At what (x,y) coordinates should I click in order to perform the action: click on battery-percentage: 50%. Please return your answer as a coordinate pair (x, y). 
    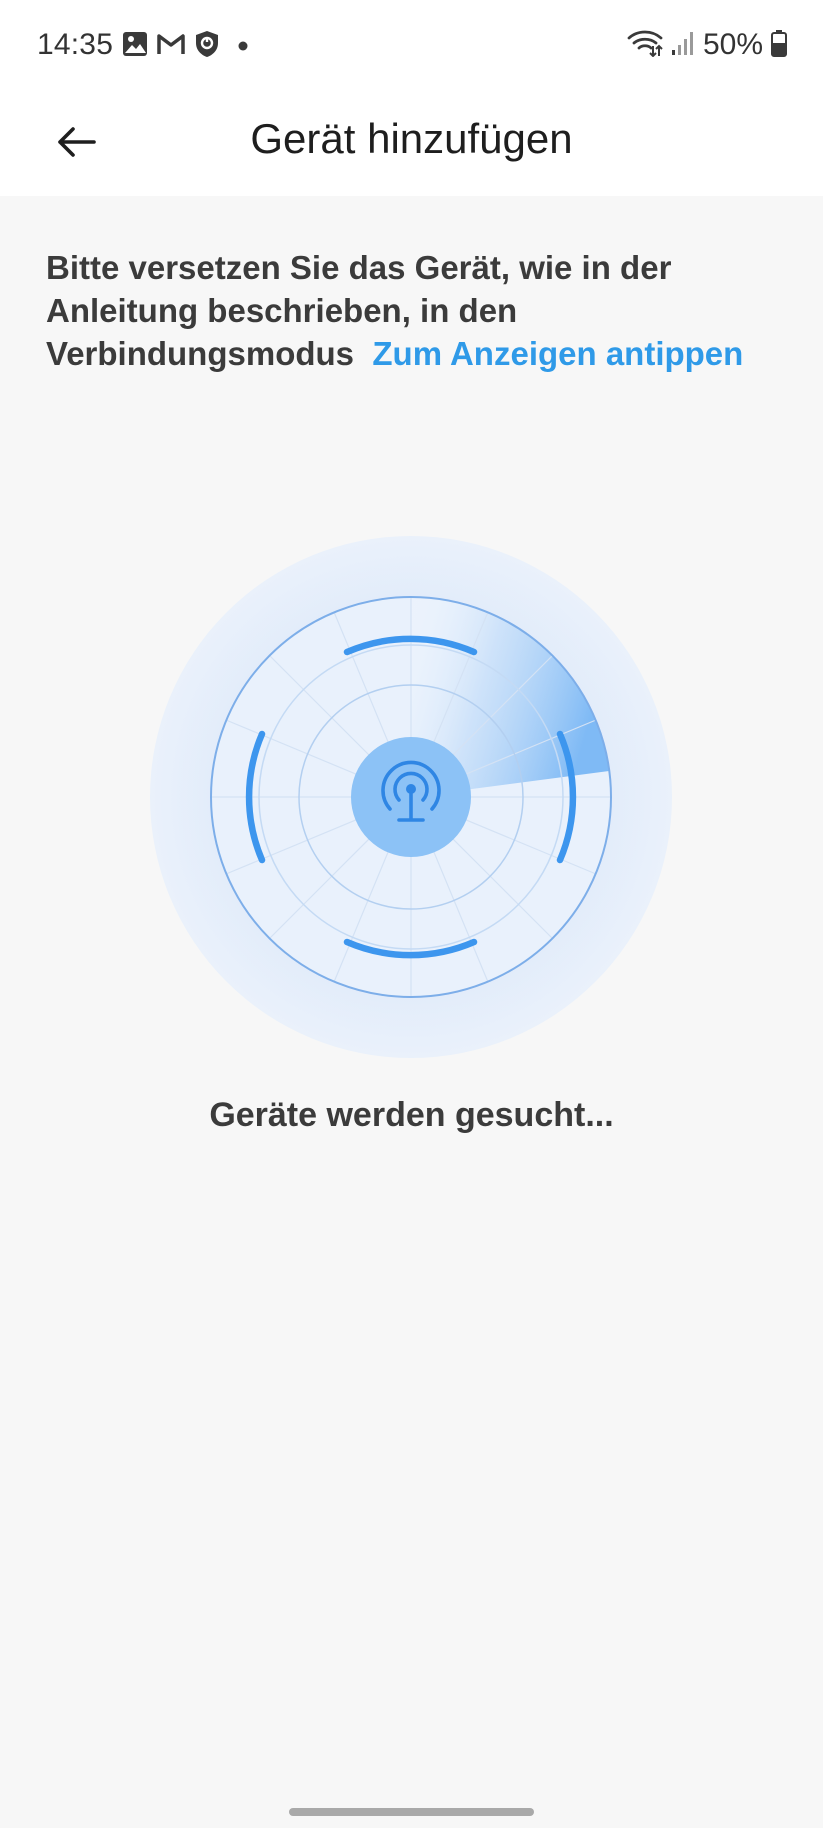
    Looking at the image, I should click on (732, 44).